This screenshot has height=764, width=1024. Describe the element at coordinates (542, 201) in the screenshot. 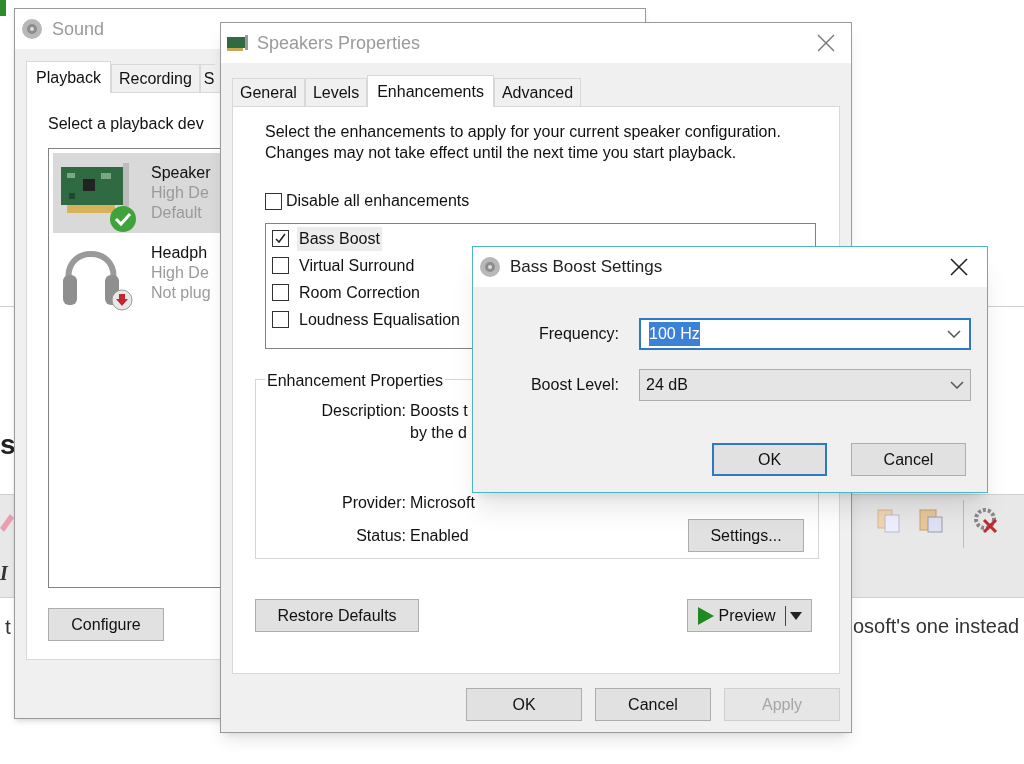

I see `disable-all-checkbox-row: Disable all enhancements` at that location.